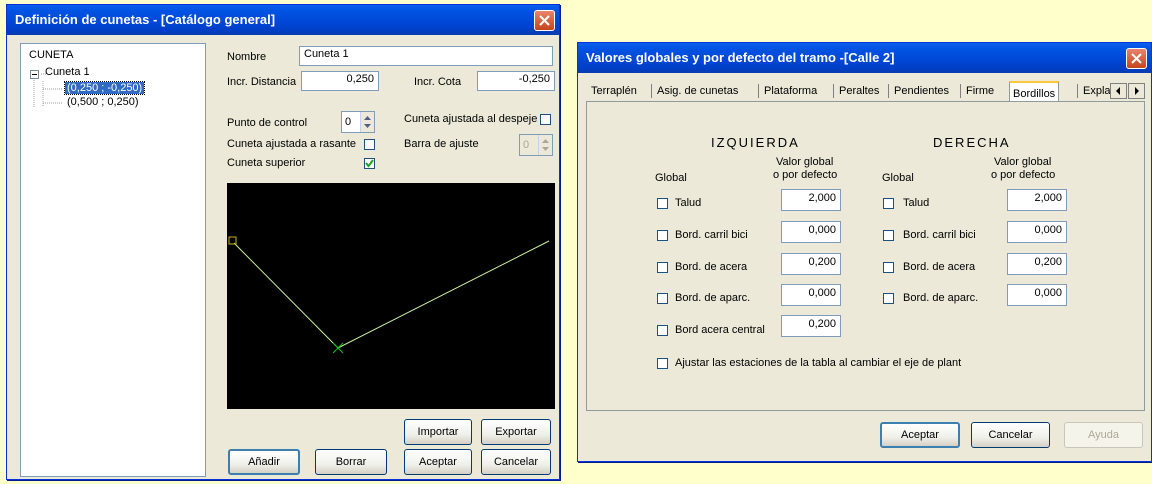 This screenshot has width=1152, height=484. I want to click on cuneta-superior-label: Cuneta superior, so click(266, 163).